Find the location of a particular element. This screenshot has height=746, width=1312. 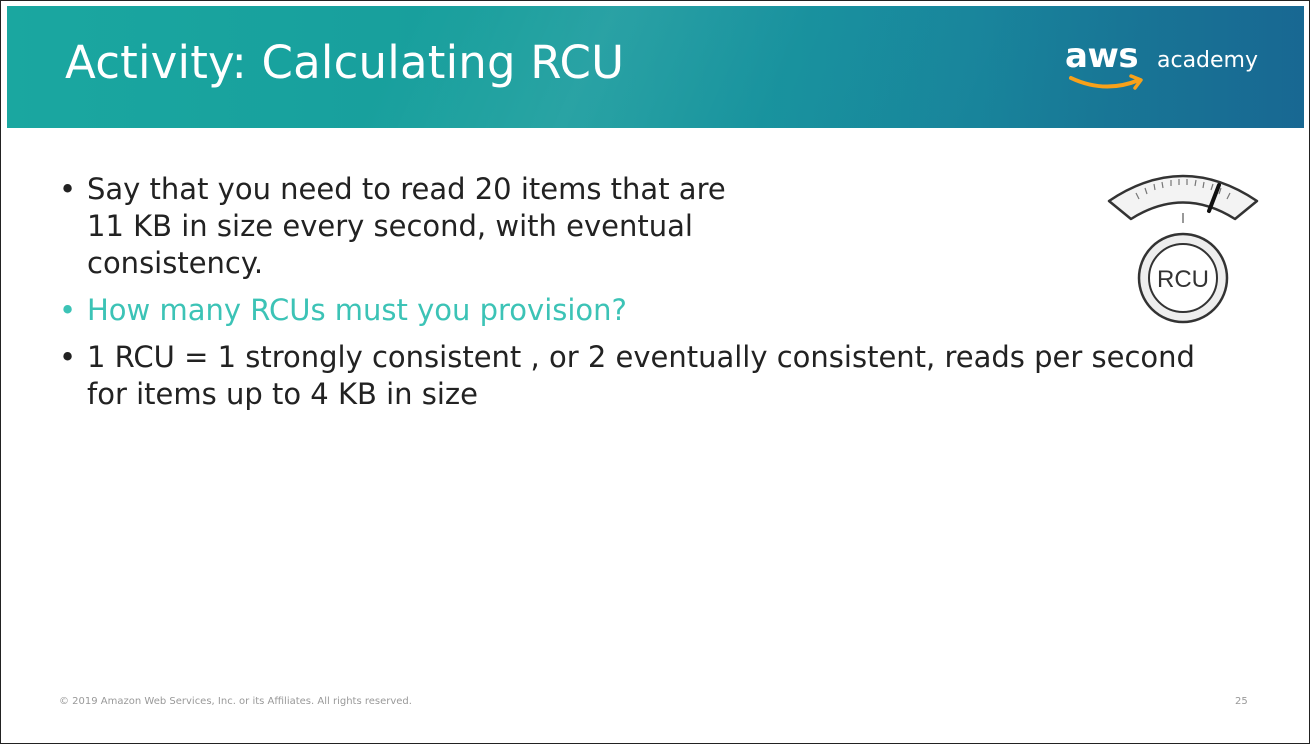

slide-title: Activity: Calculating RCU is located at coordinates (345, 62).